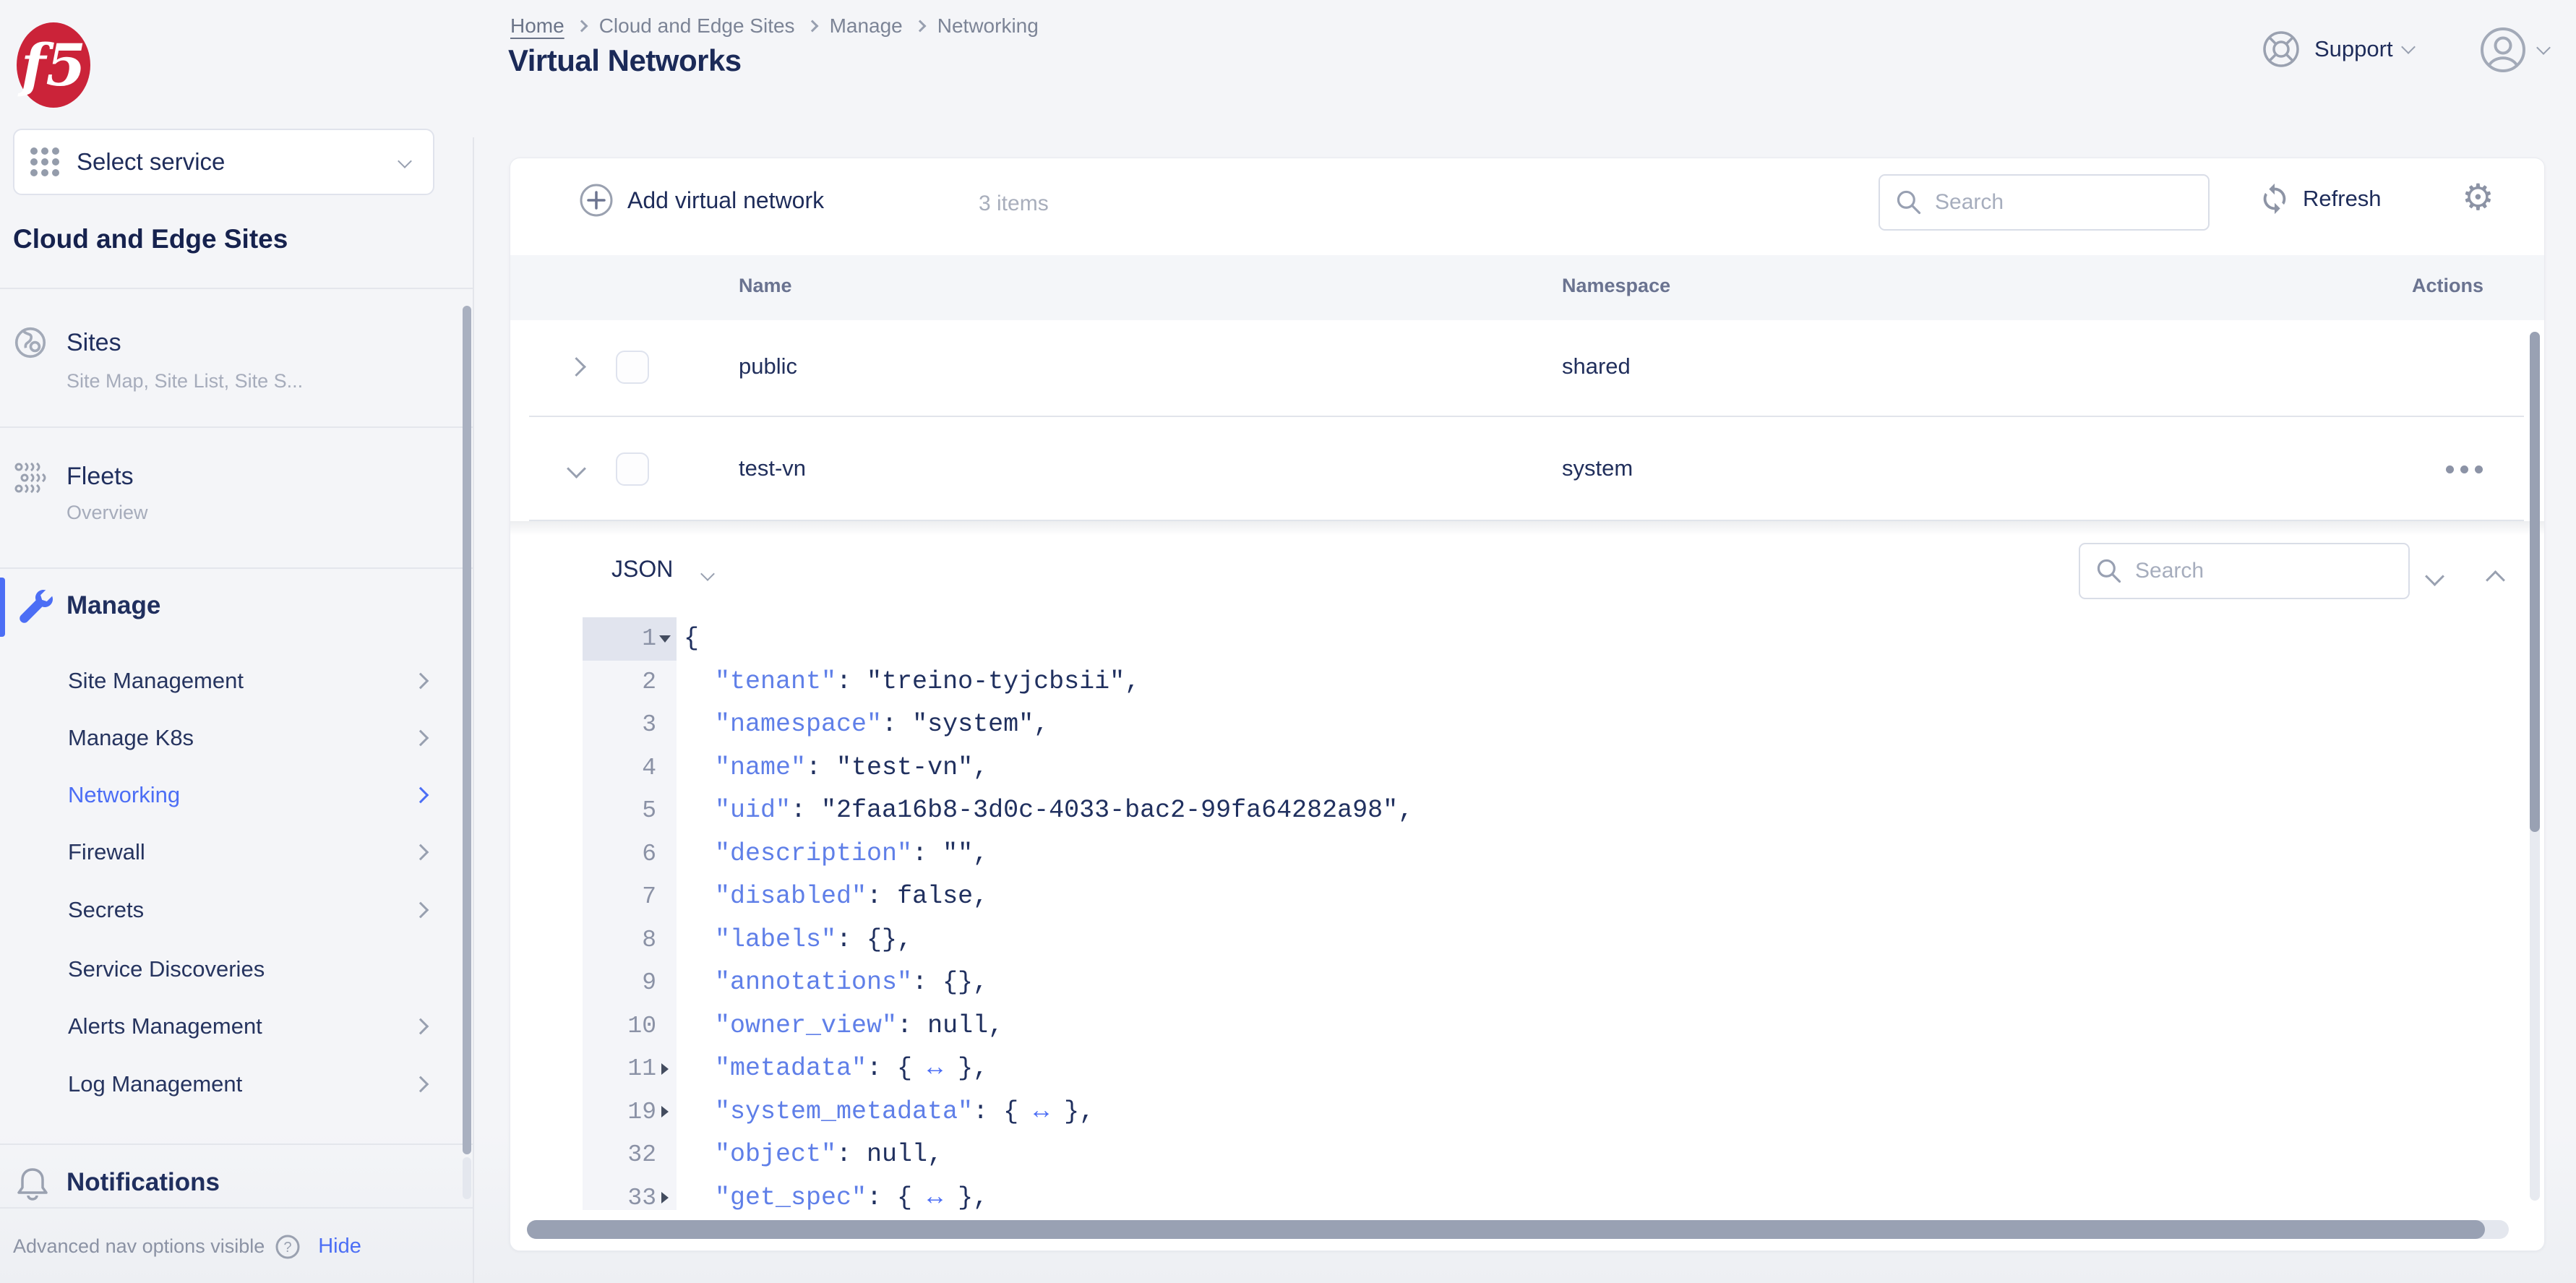  I want to click on json-token: "test-vn", so click(905, 767).